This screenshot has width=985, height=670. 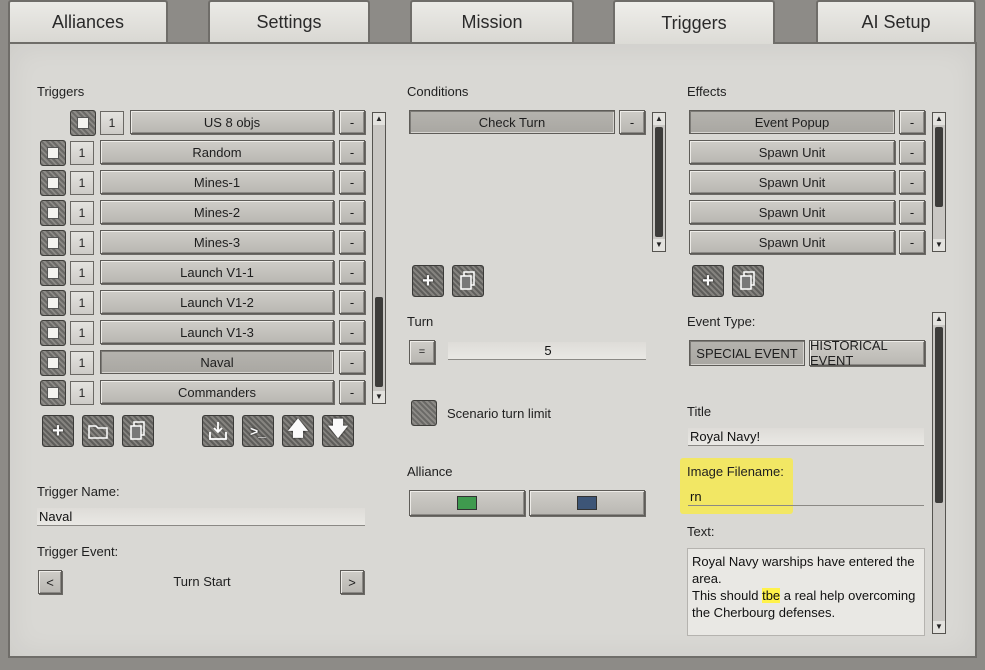 I want to click on condition-row-check-turn: Check Turn, so click(x=512, y=122).